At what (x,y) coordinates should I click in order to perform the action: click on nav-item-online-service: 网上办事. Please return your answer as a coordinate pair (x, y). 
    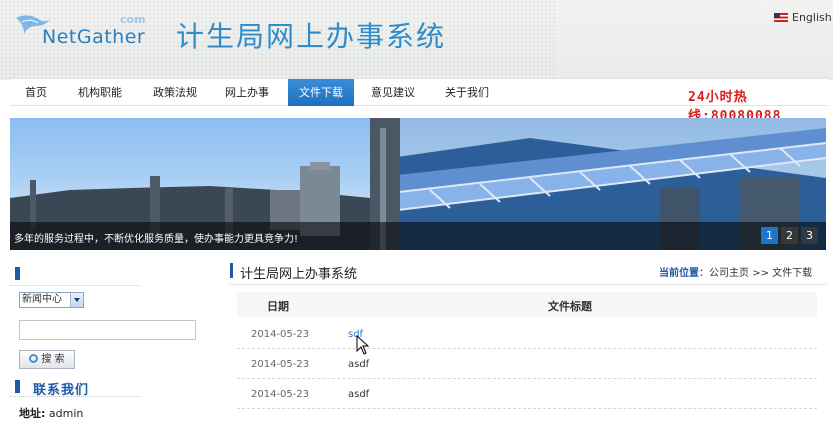
    Looking at the image, I should click on (247, 92).